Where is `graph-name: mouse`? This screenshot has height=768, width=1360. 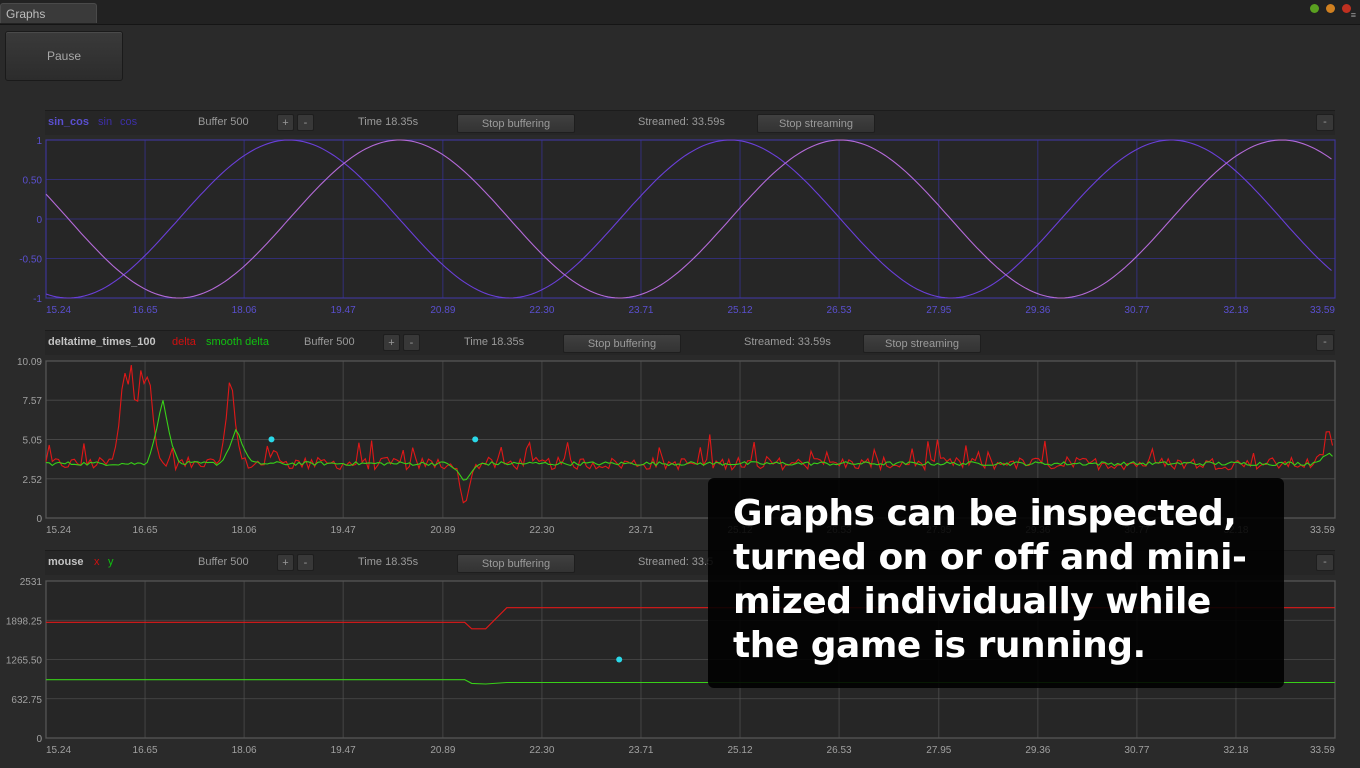 graph-name: mouse is located at coordinates (66, 562).